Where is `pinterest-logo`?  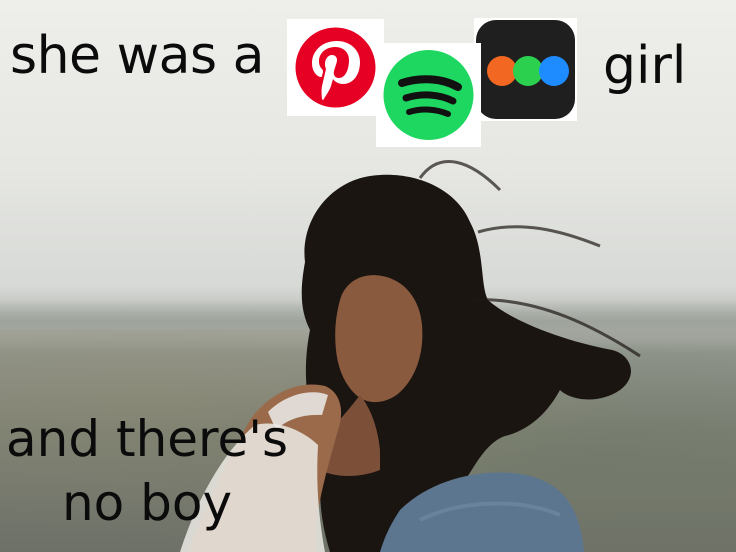 pinterest-logo is located at coordinates (335, 67).